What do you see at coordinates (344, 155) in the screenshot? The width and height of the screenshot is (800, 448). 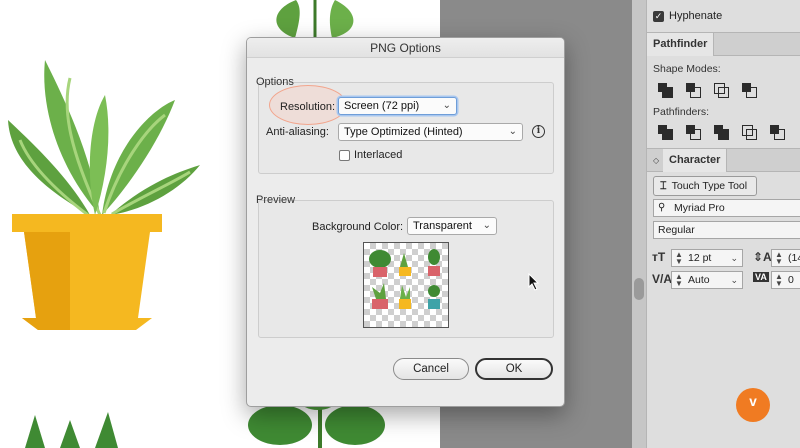 I see `interlaced-checkbox` at bounding box center [344, 155].